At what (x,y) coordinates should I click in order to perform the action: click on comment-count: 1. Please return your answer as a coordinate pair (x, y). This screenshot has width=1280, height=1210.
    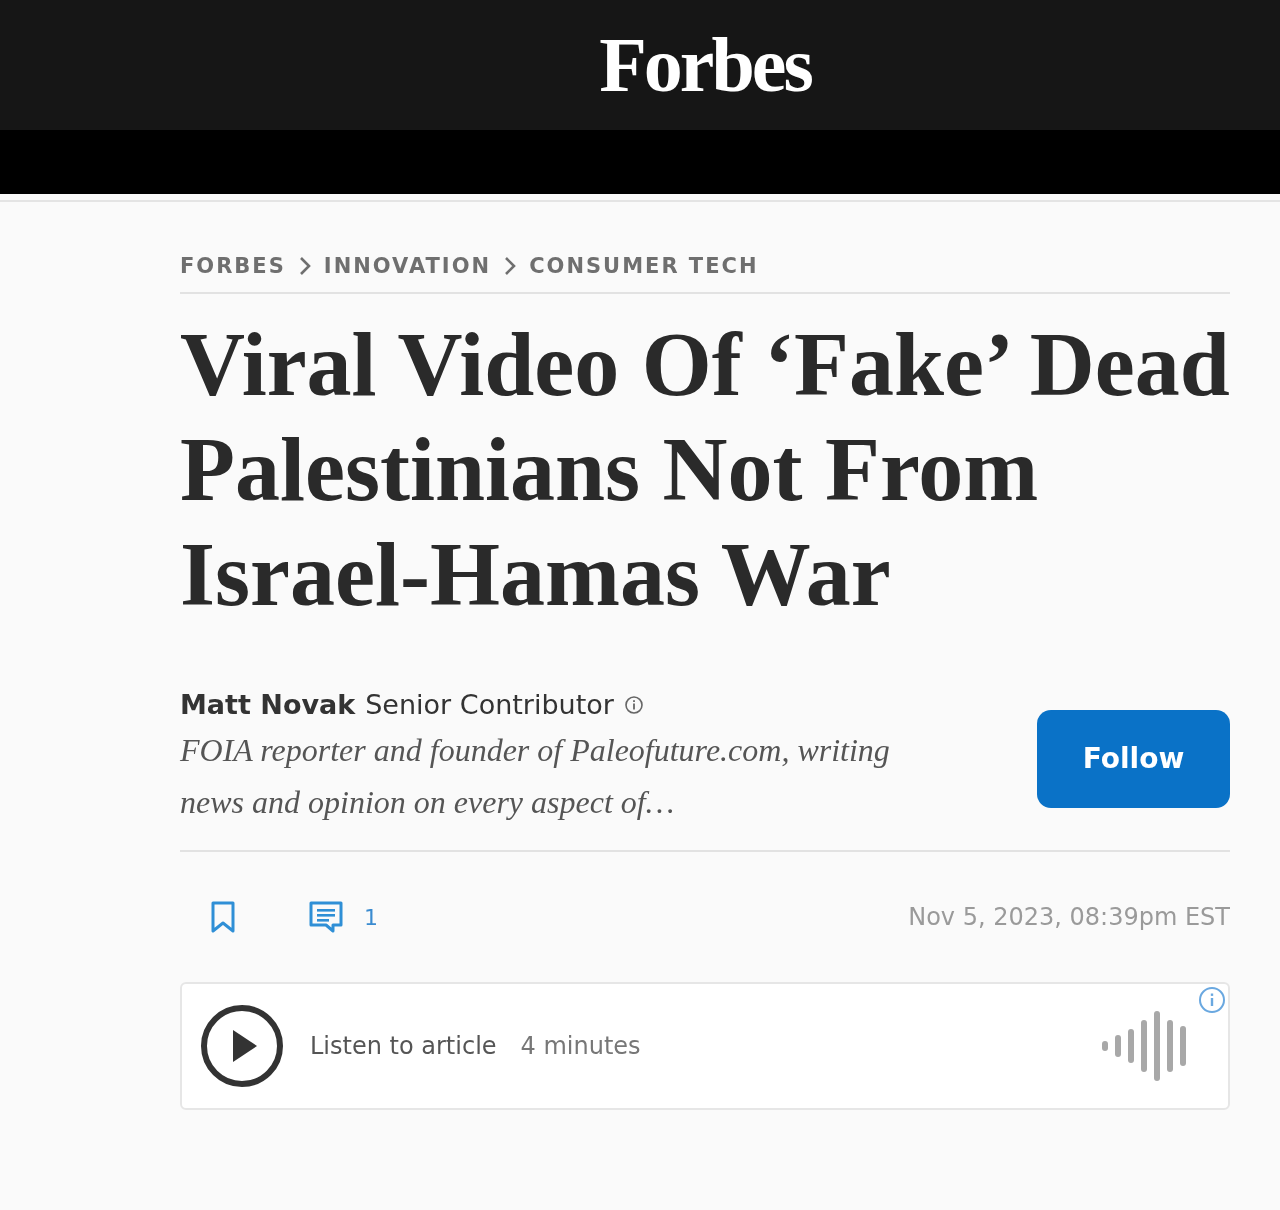
    Looking at the image, I should click on (371, 917).